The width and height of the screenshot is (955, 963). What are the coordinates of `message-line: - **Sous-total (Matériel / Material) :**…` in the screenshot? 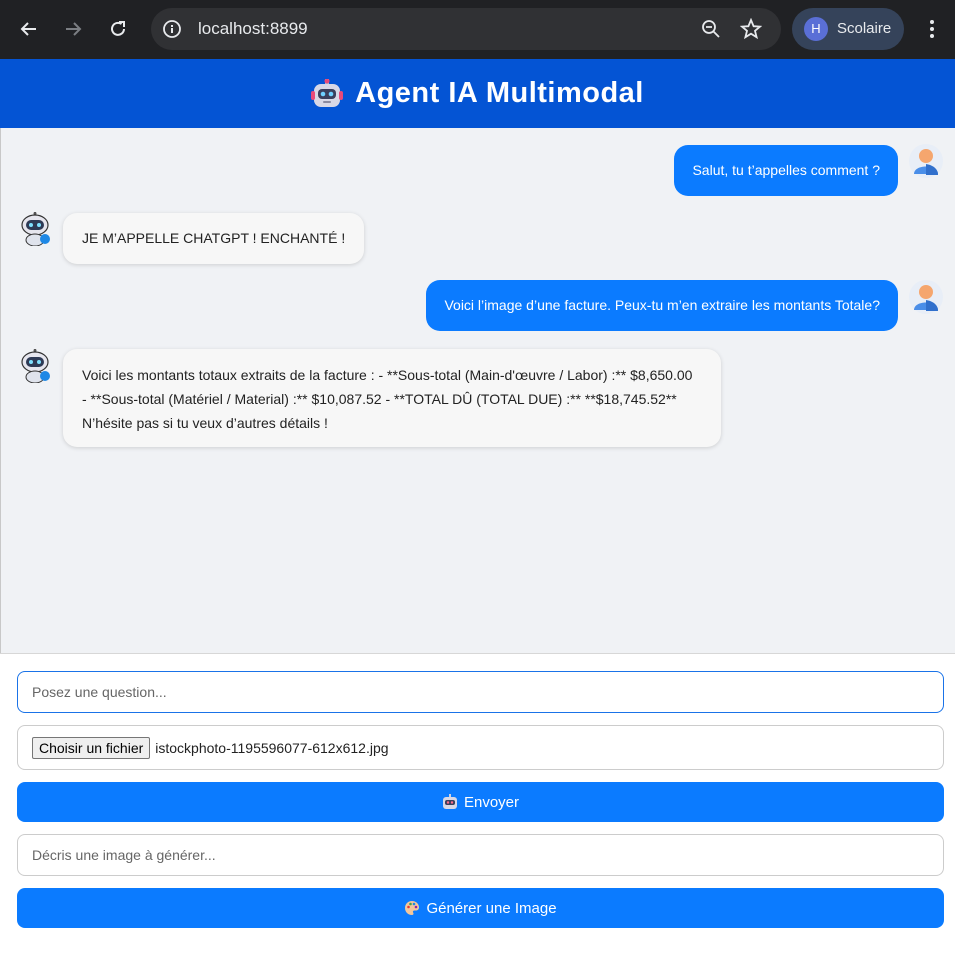 It's located at (379, 399).